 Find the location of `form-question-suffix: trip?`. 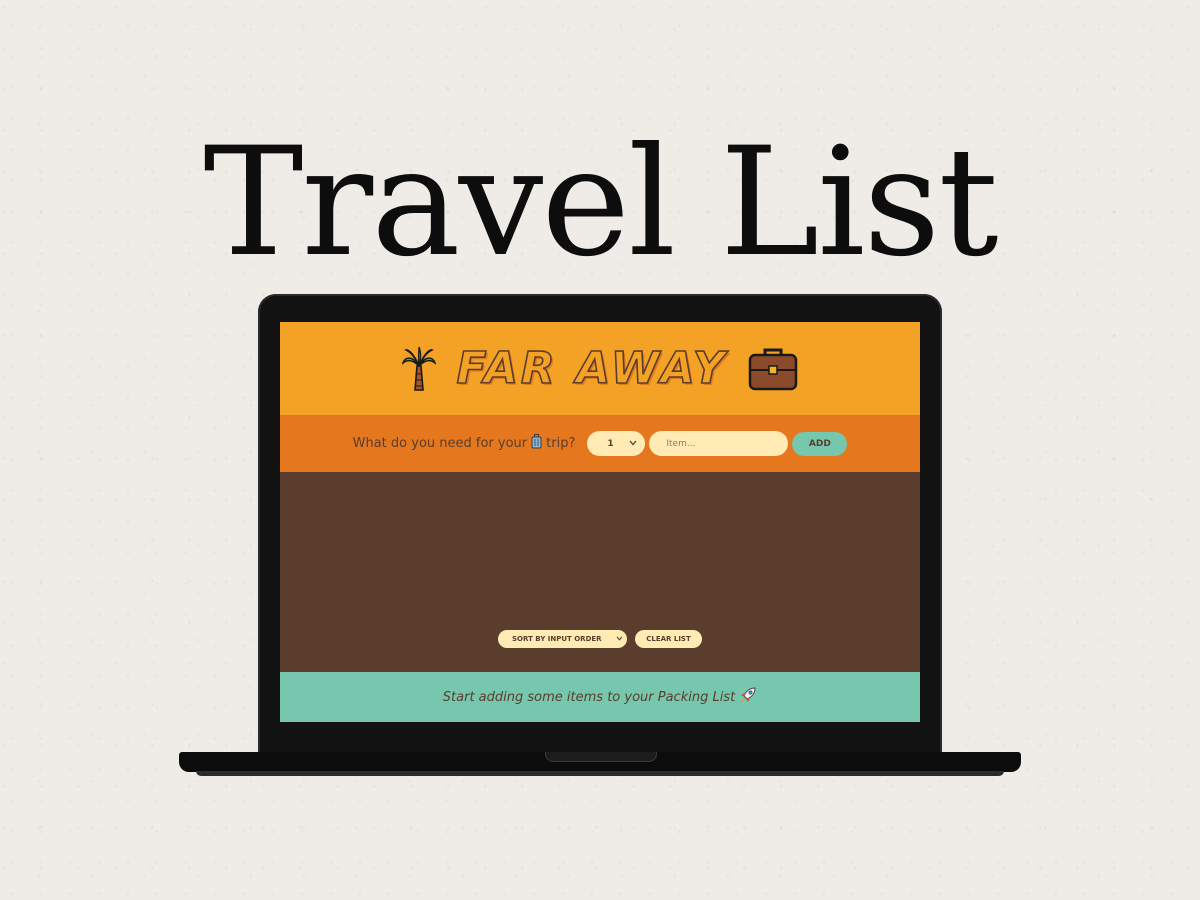

form-question-suffix: trip? is located at coordinates (561, 443).